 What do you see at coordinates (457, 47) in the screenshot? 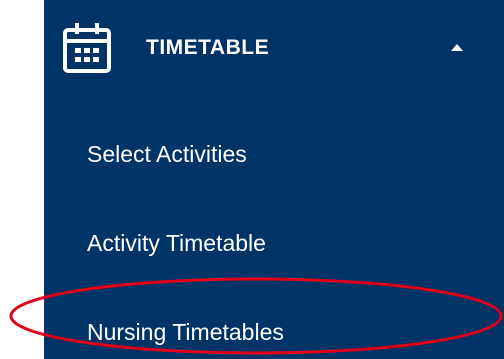
I see `caret-up-icon` at bounding box center [457, 47].